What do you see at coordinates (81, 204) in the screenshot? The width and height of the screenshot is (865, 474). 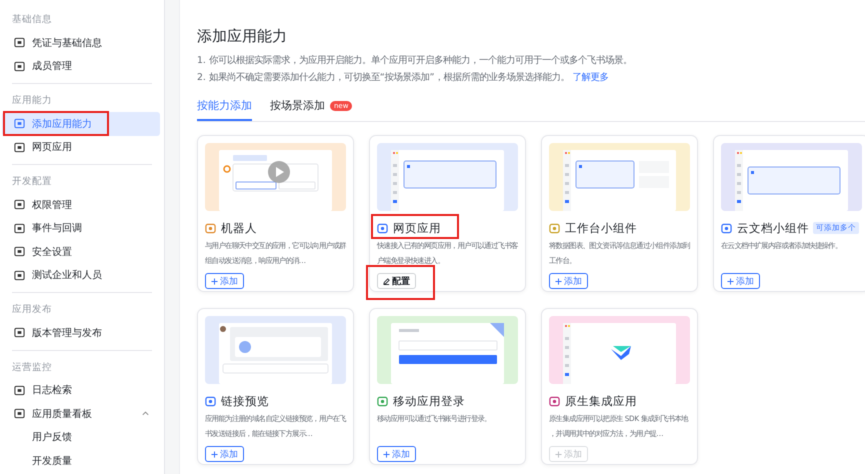 I see `sidebar-item: 权限管理` at bounding box center [81, 204].